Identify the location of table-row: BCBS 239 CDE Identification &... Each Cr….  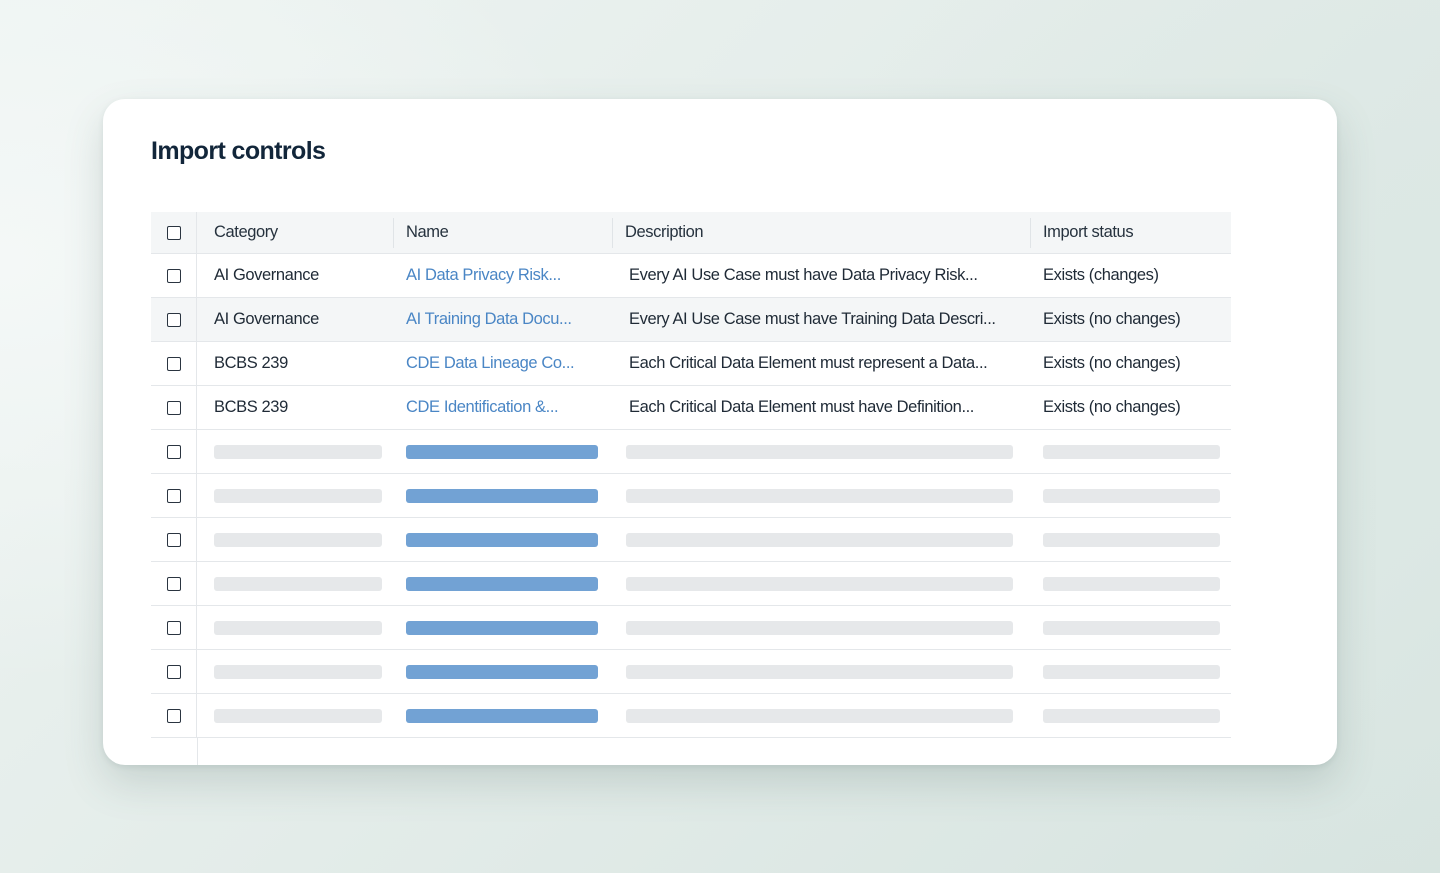
(691, 408).